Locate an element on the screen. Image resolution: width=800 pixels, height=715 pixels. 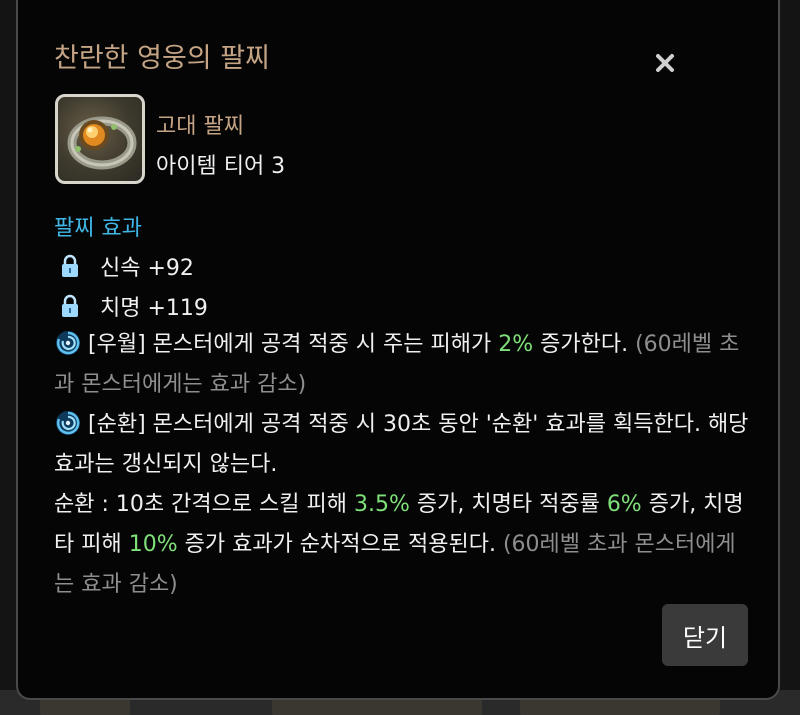
effect-text: 증가한다. is located at coordinates (584, 344).